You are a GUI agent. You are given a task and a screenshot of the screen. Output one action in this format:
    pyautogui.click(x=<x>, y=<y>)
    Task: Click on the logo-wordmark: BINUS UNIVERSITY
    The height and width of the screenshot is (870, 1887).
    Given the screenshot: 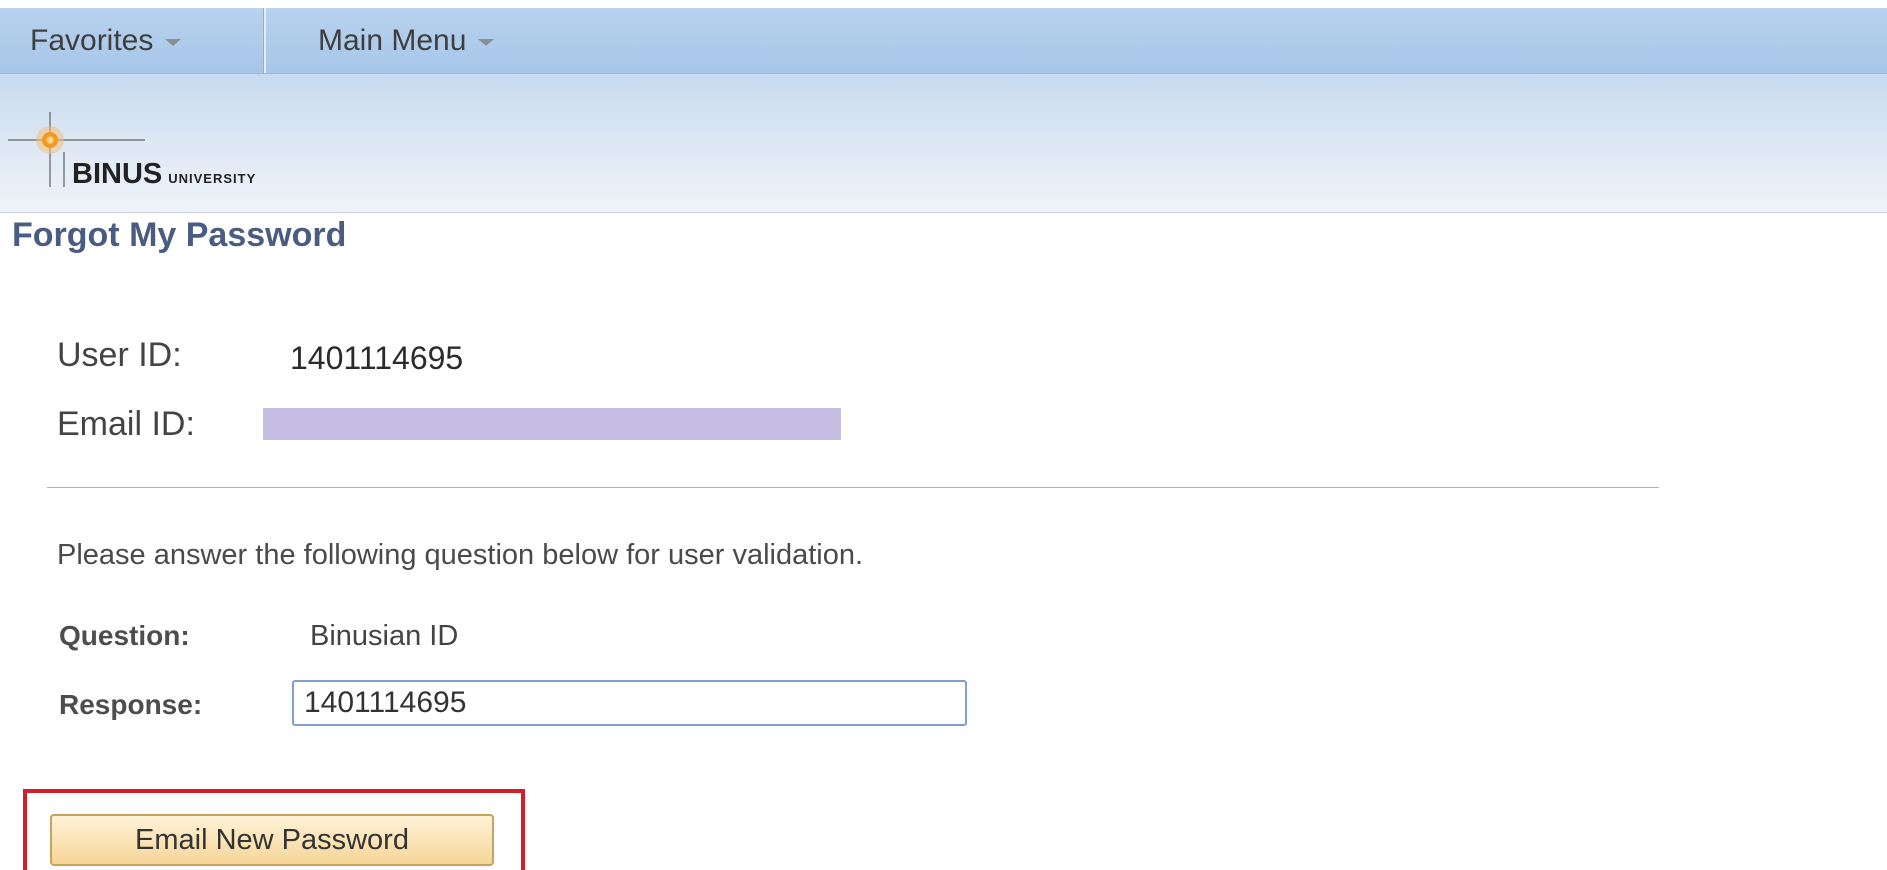 What is the action you would take?
    pyautogui.click(x=164, y=174)
    